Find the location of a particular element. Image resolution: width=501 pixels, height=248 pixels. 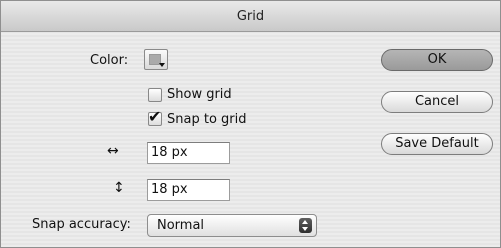

checkmark-icon: ✔ is located at coordinates (155, 116).